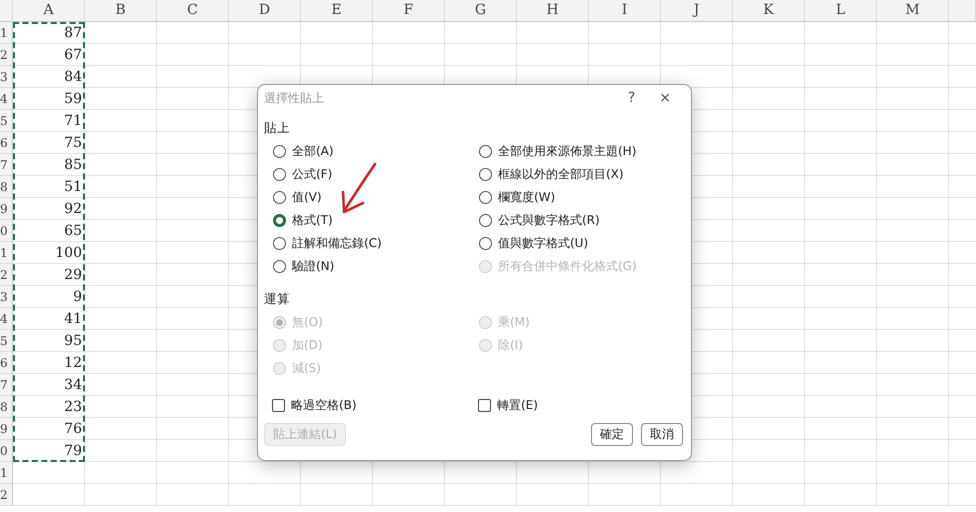 This screenshot has width=976, height=512. I want to click on cell-value: 34, so click(73, 385).